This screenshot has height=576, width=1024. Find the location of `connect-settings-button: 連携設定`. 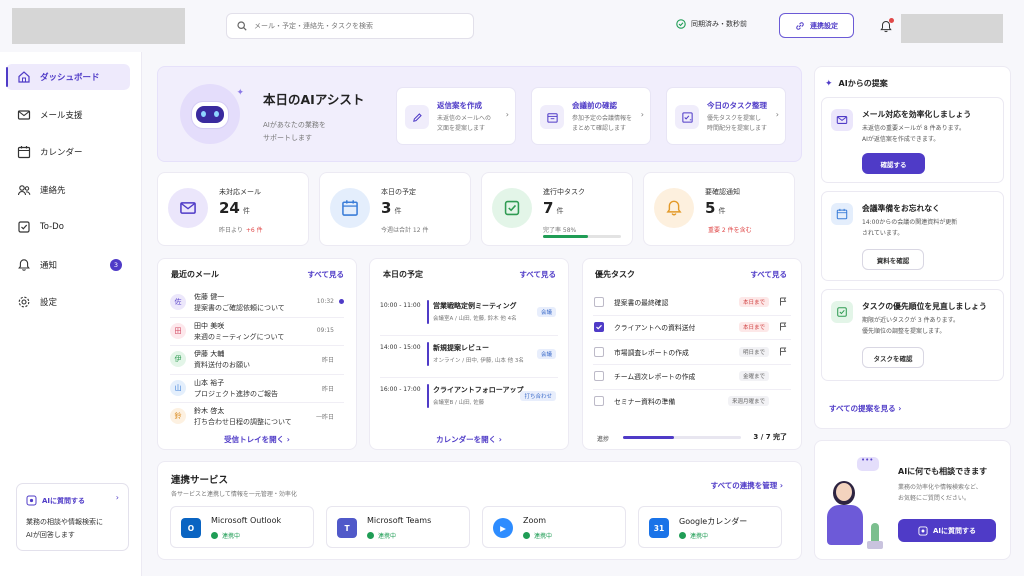

connect-settings-button: 連携設定 is located at coordinates (816, 25).